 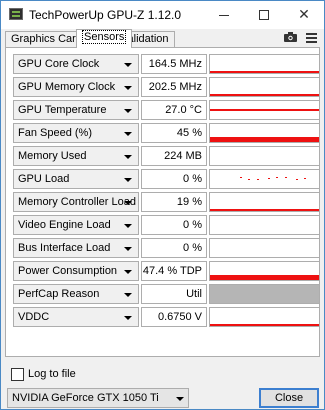 What do you see at coordinates (64, 225) in the screenshot?
I see `sensor-name-label: Video Engine Load` at bounding box center [64, 225].